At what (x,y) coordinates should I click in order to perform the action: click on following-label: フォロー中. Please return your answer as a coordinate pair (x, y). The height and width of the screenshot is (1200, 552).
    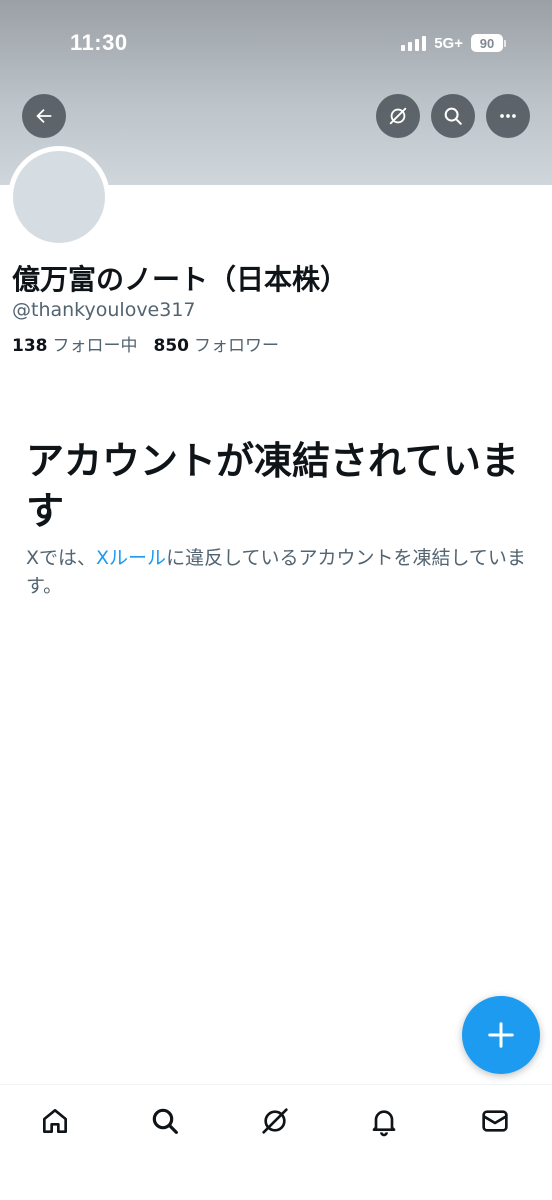
    Looking at the image, I should click on (95, 346).